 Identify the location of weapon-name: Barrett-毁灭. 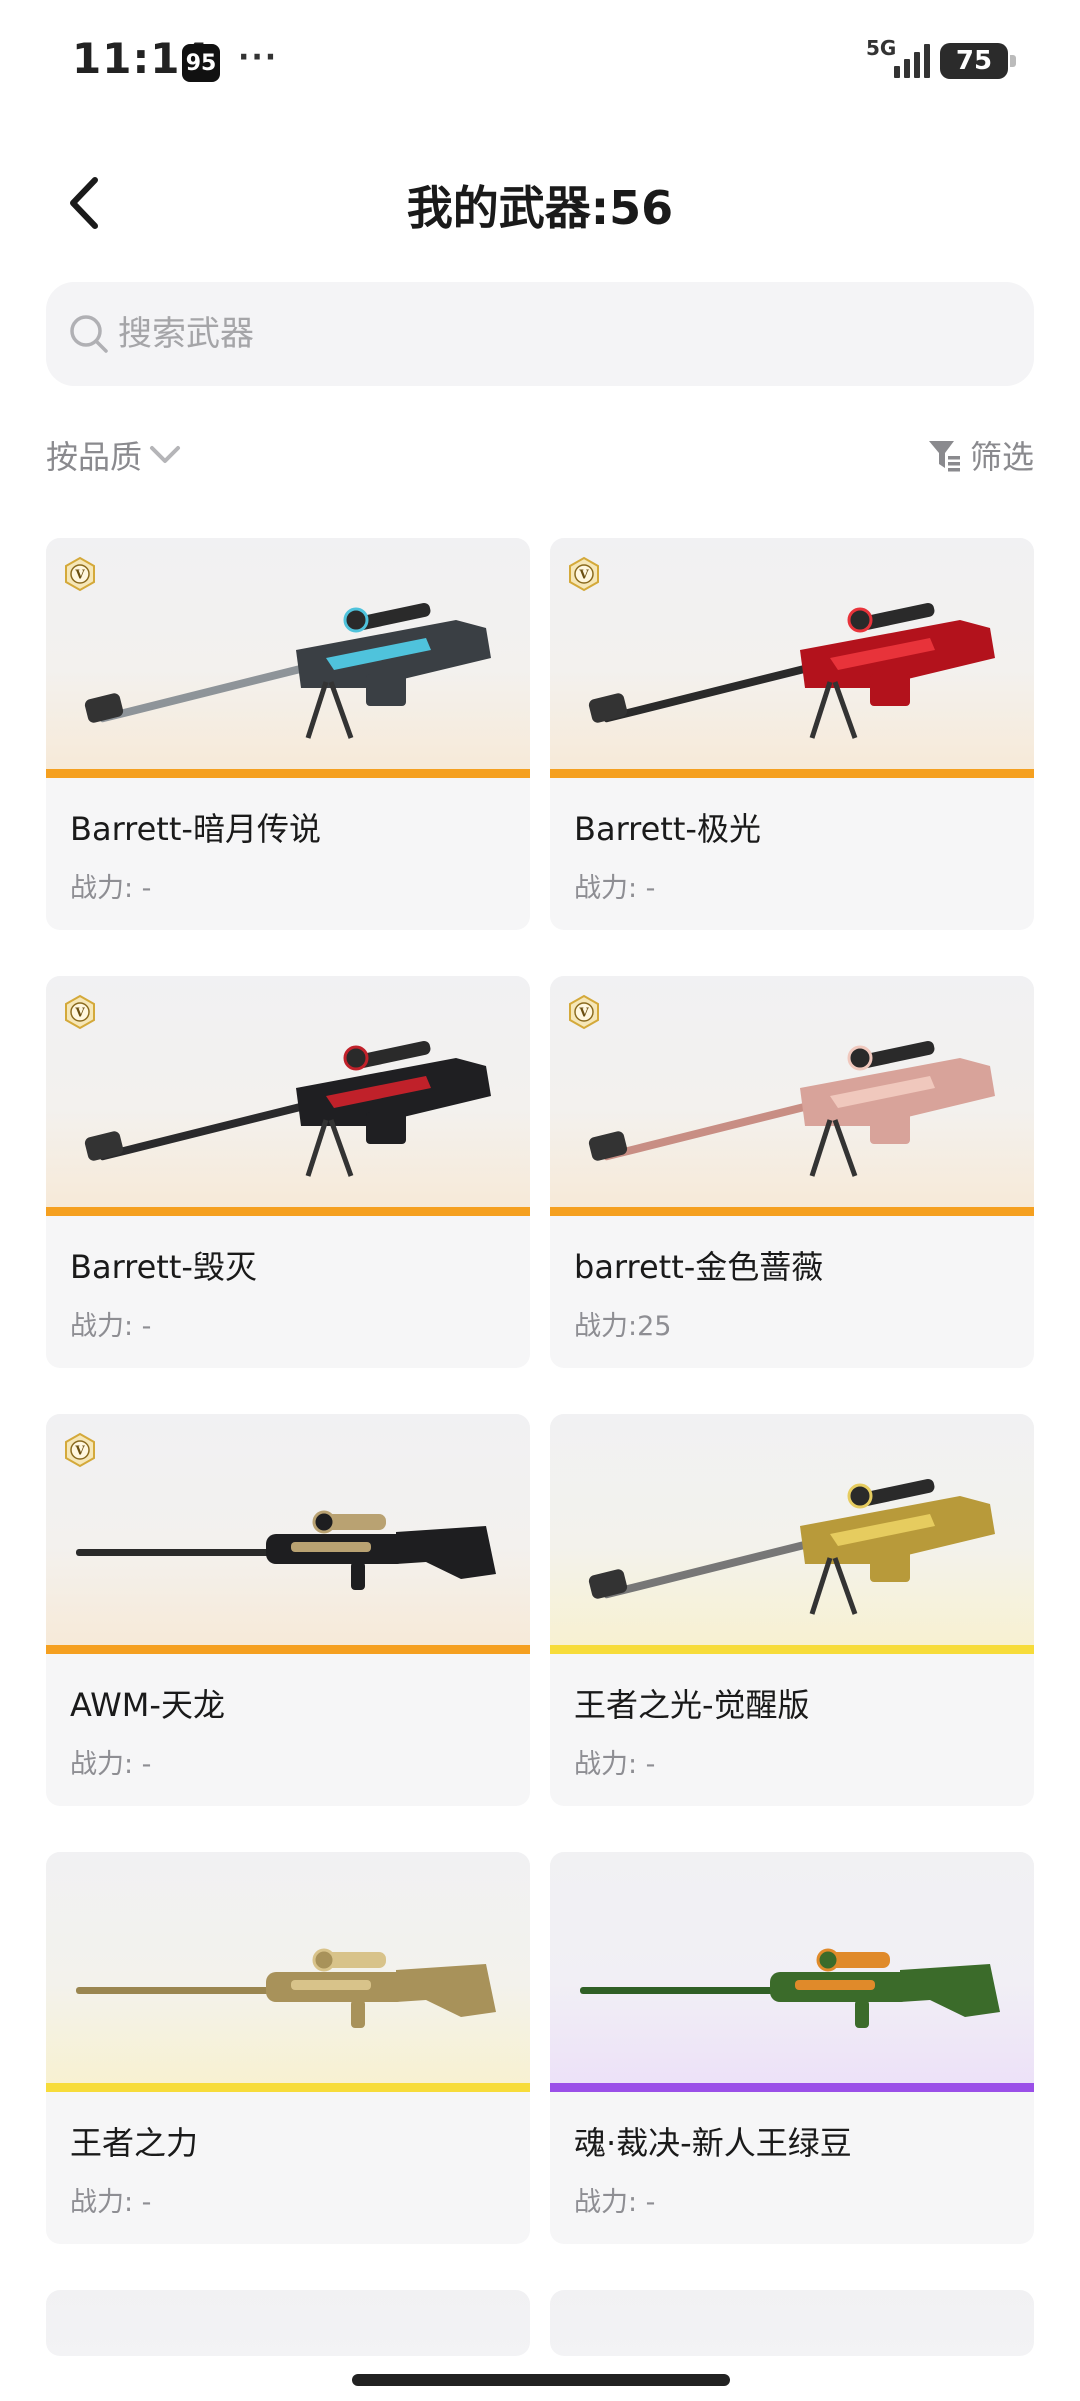
(163, 1267).